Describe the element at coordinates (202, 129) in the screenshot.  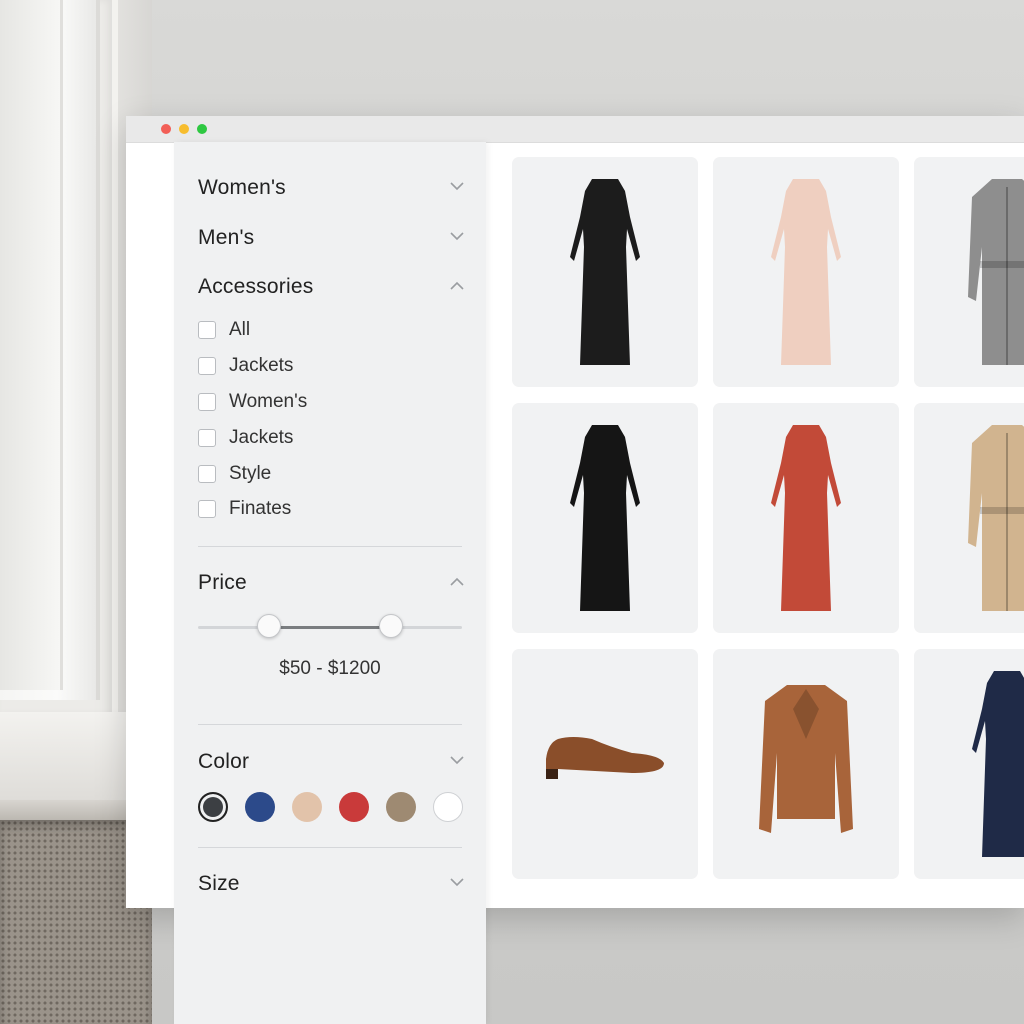
I see `maximize-window-button` at that location.